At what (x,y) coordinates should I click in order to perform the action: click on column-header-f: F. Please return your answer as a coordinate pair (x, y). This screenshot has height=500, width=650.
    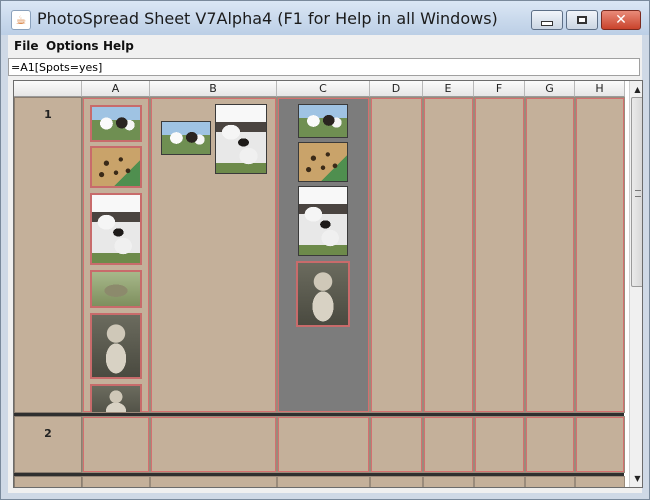
    Looking at the image, I should click on (499, 89).